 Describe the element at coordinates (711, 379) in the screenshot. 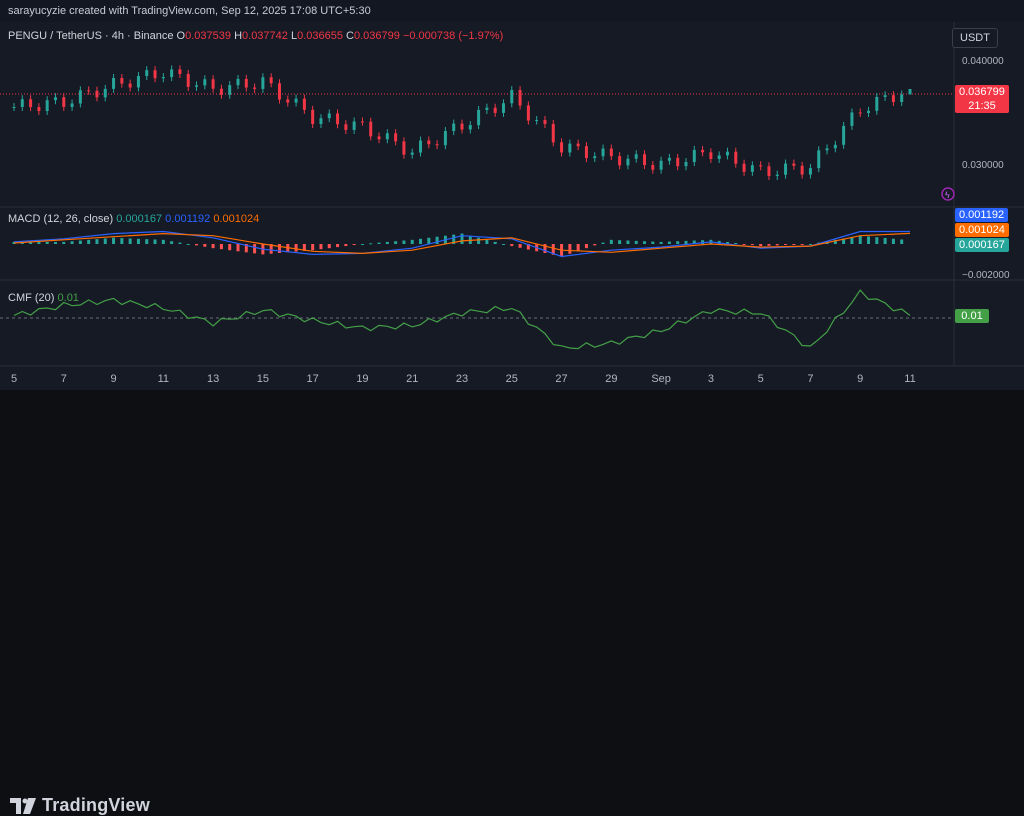

I see `time-tick: 3` at that location.